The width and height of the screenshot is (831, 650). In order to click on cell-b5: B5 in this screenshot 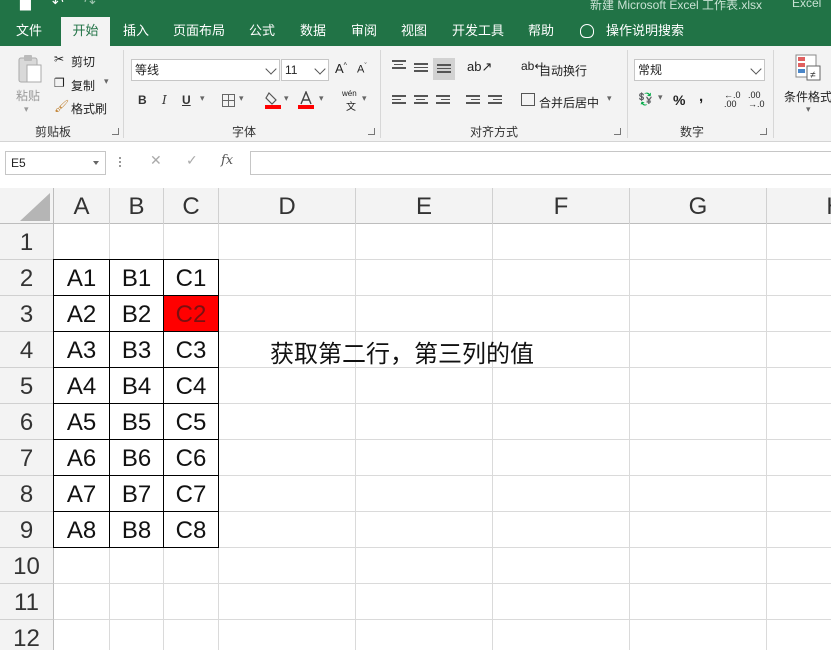, I will do `click(136, 421)`.